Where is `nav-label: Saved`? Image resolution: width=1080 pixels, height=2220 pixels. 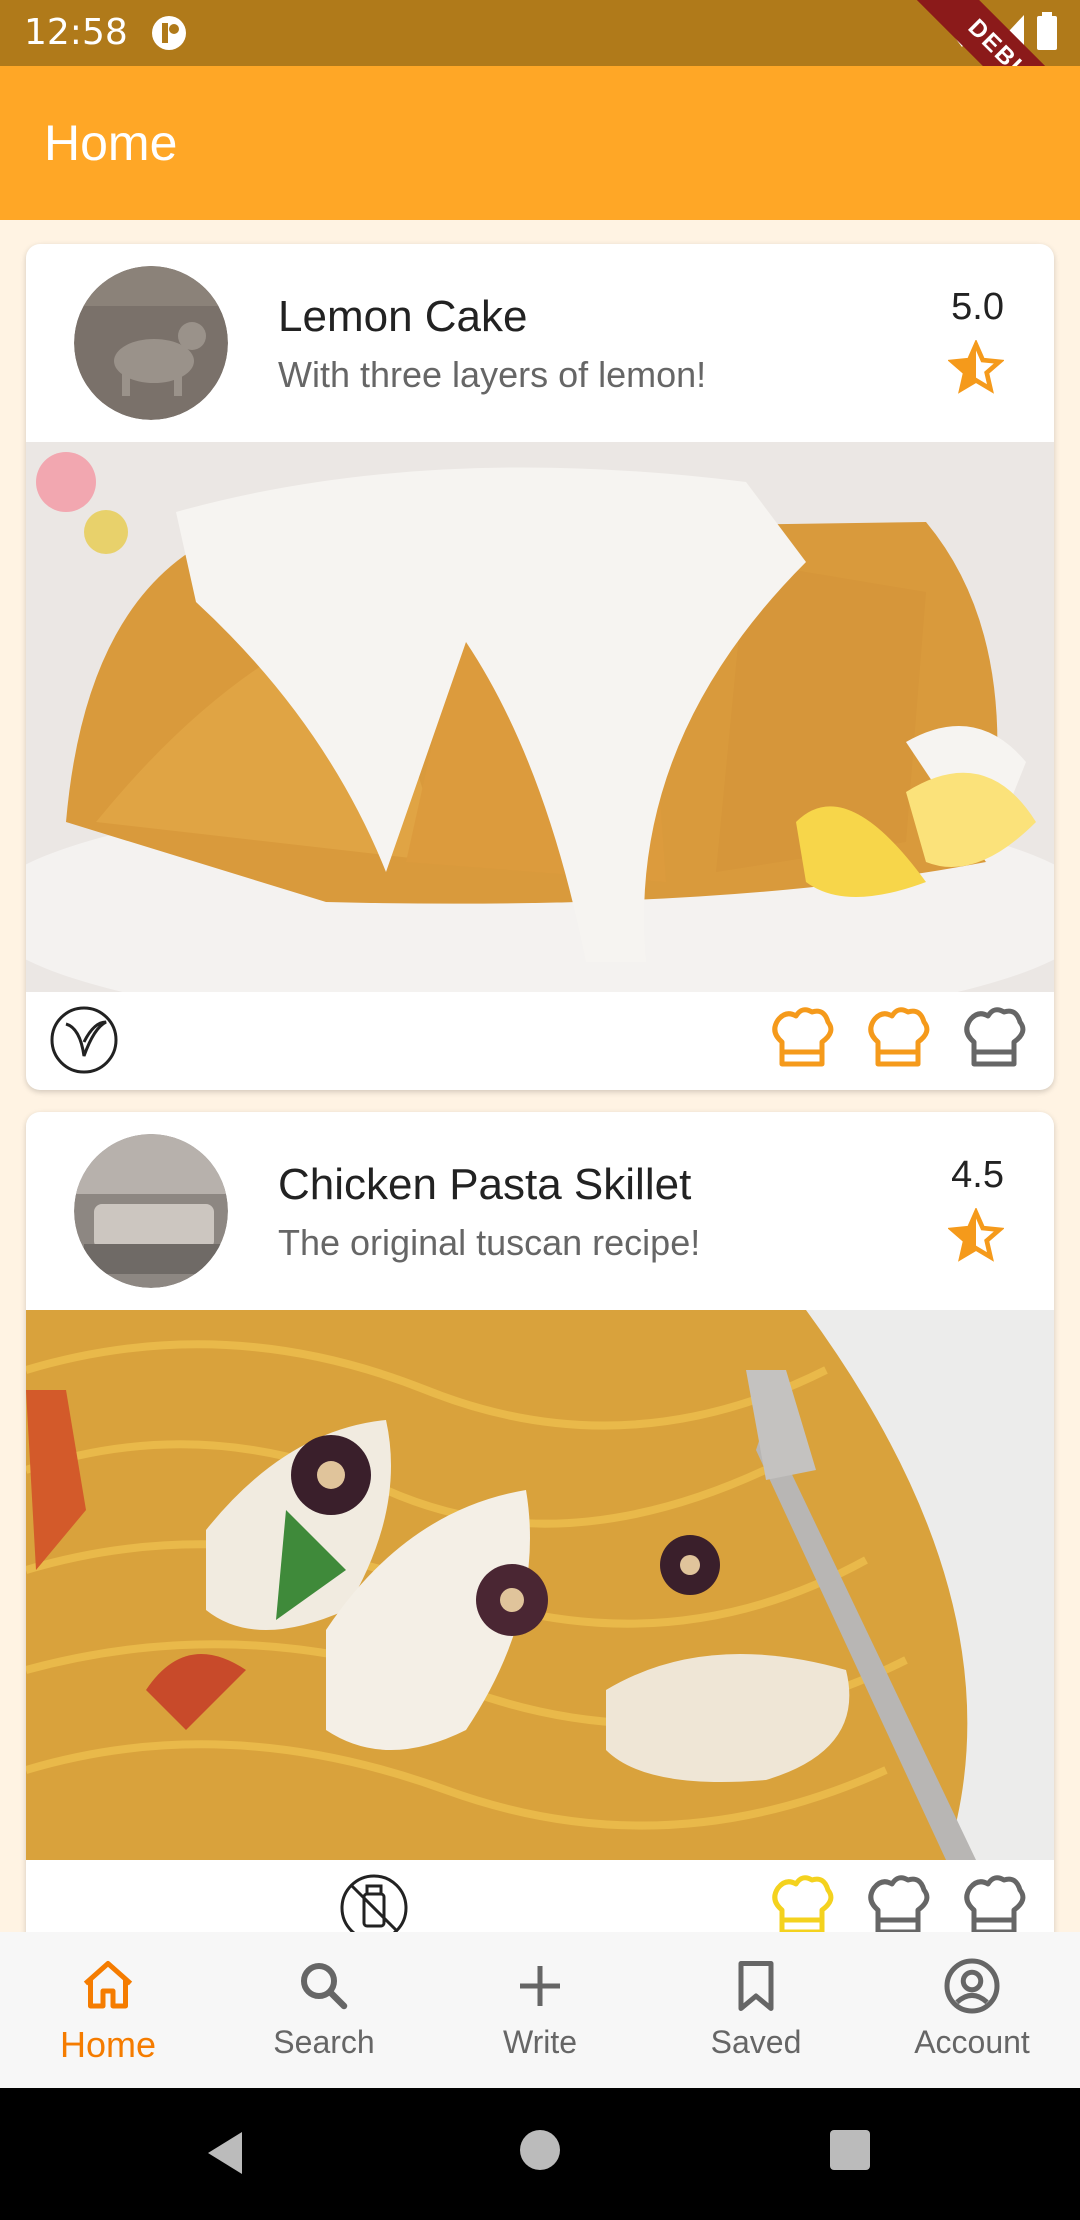
nav-label: Saved is located at coordinates (756, 2042).